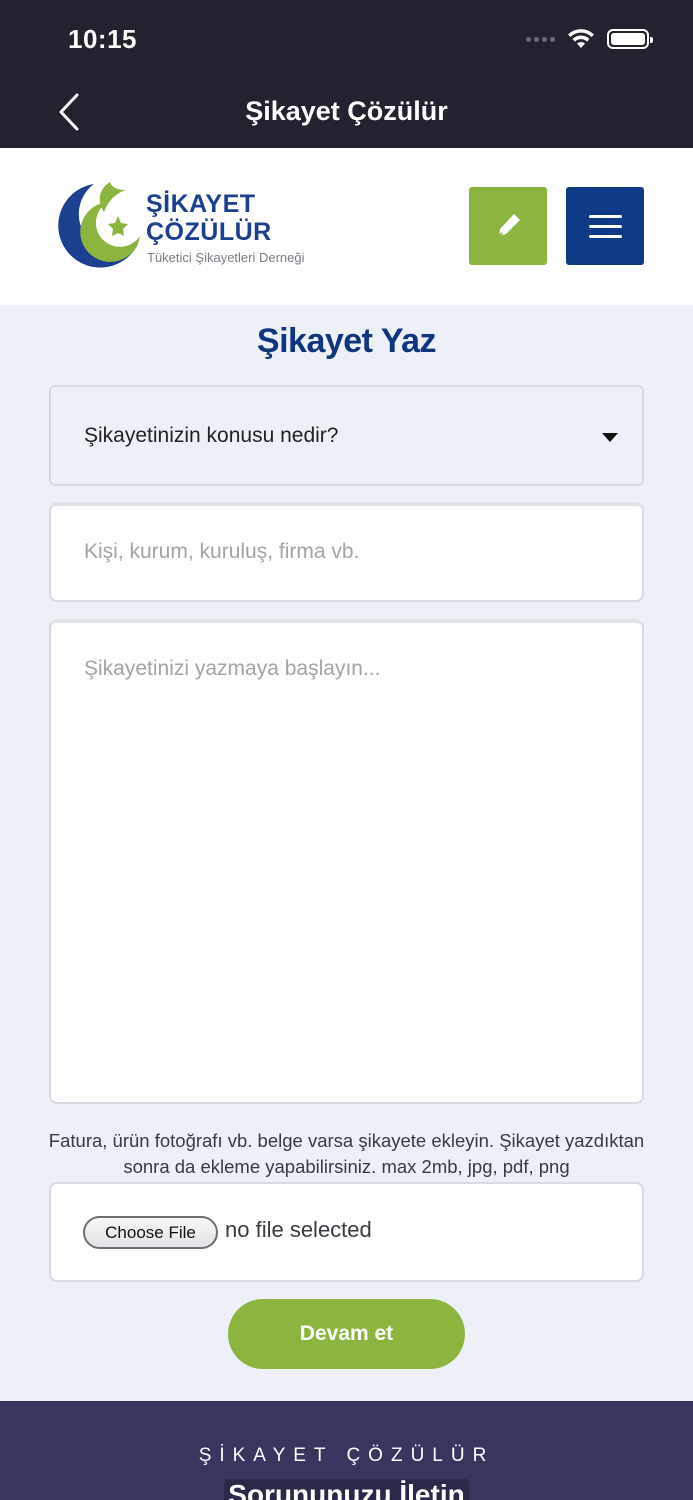 The width and height of the screenshot is (693, 1500). Describe the element at coordinates (201, 204) in the screenshot. I see `logo-title-line1: ŞİKAYET` at that location.